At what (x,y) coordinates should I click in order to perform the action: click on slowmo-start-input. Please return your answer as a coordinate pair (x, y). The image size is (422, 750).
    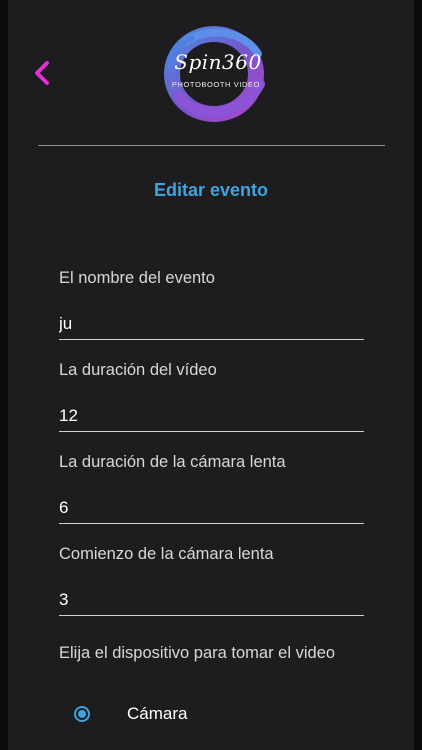
    Looking at the image, I should click on (211, 600).